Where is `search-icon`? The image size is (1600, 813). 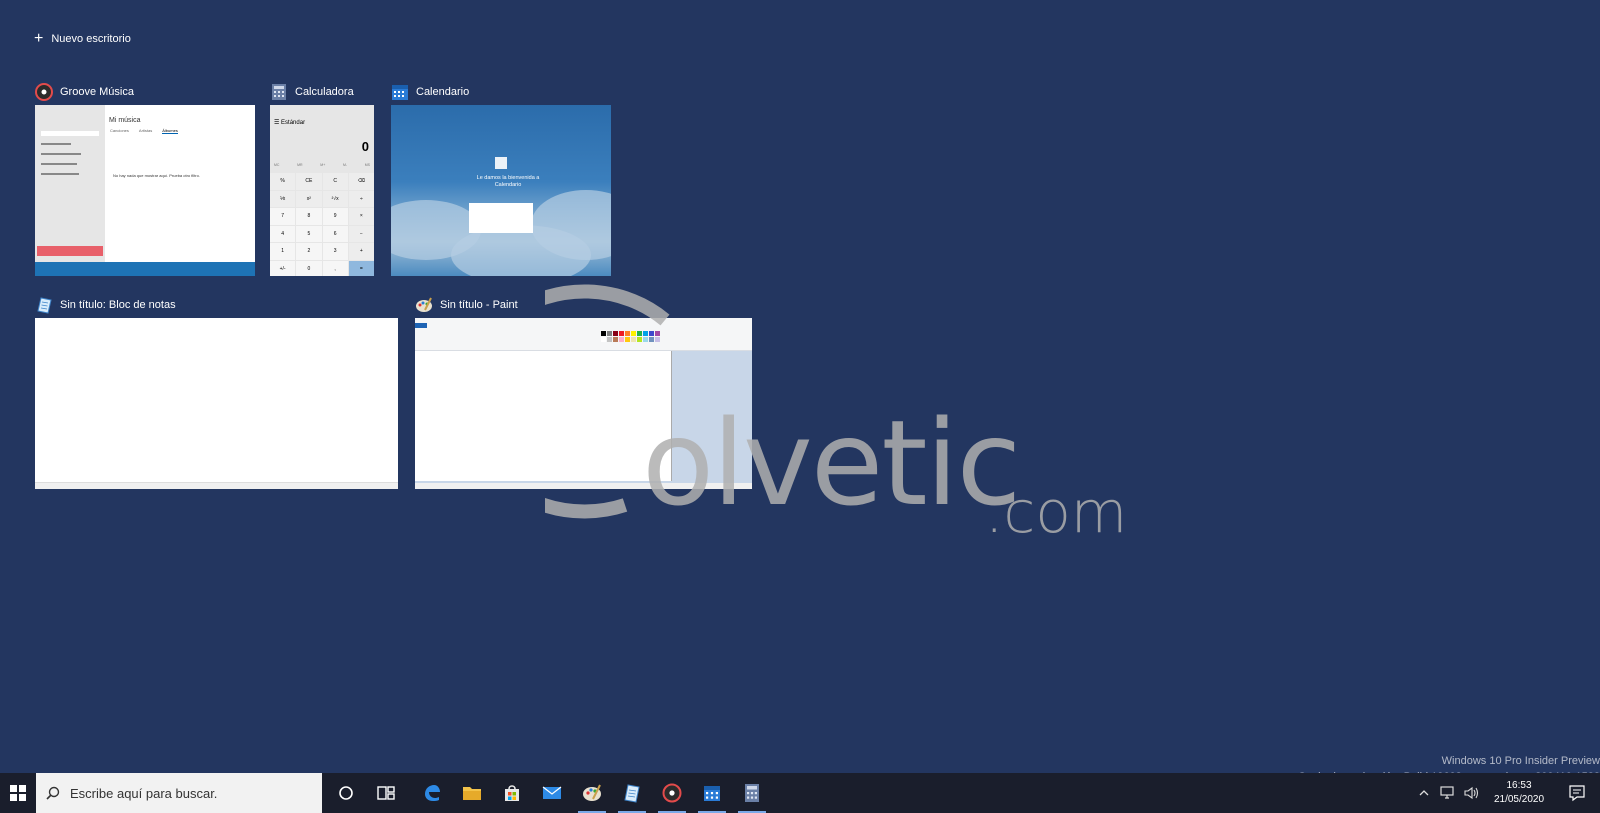 search-icon is located at coordinates (53, 793).